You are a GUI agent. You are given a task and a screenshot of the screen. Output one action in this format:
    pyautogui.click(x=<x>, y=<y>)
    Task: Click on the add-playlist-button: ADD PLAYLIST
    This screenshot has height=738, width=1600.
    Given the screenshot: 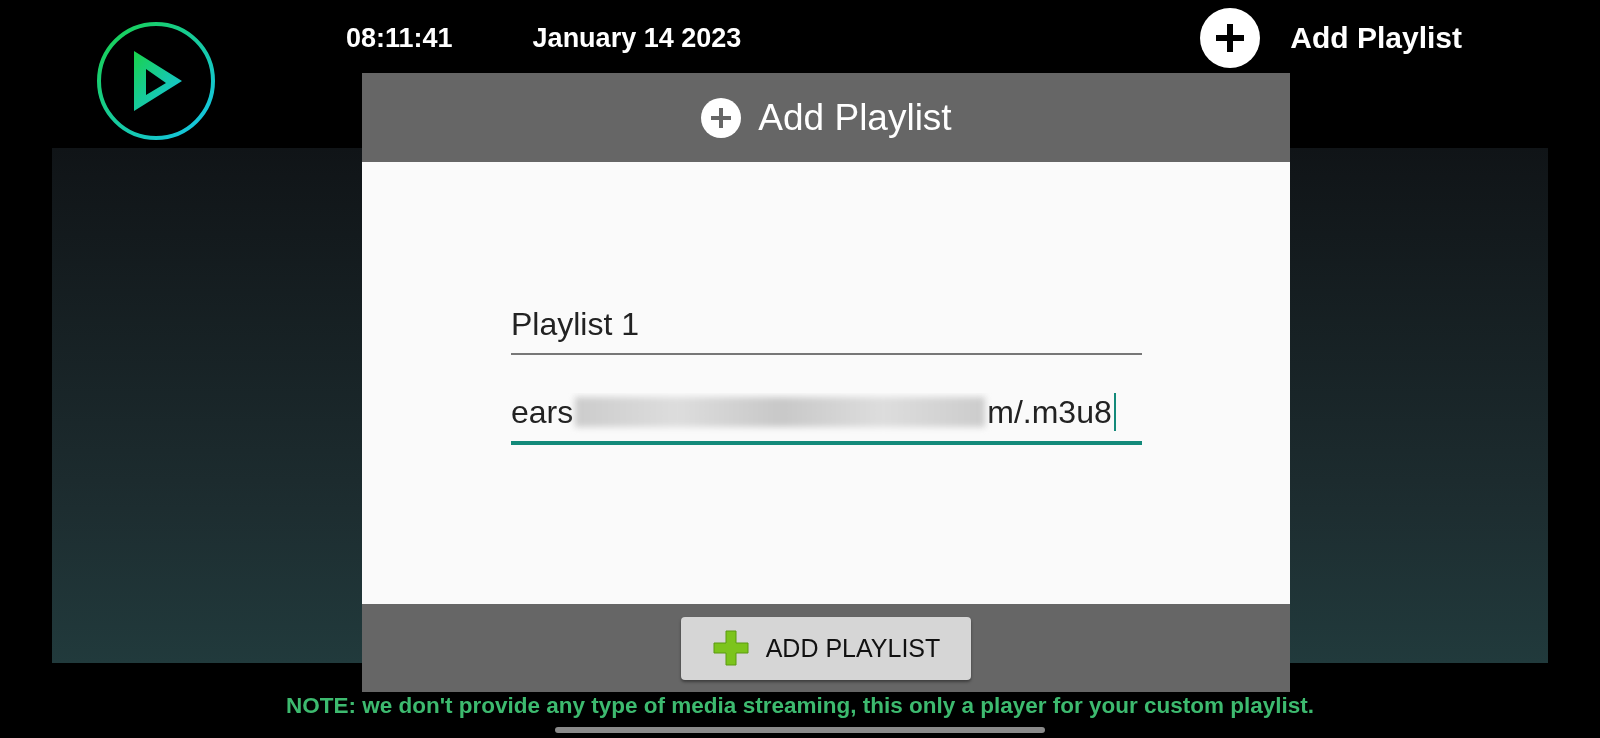 What is the action you would take?
    pyautogui.click(x=826, y=648)
    